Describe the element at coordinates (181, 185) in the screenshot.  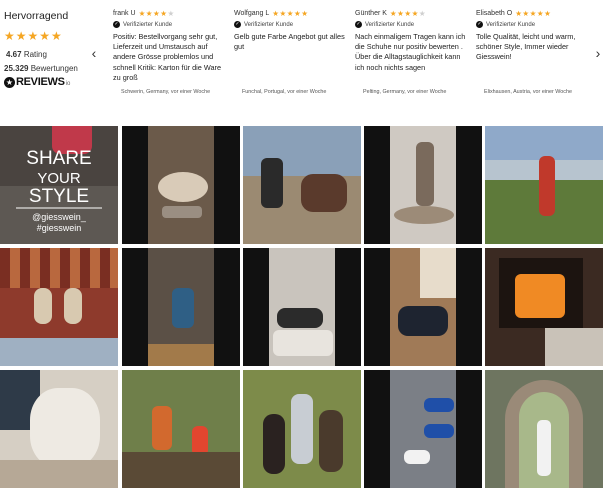
I see `photo-dog-on-shoes` at that location.